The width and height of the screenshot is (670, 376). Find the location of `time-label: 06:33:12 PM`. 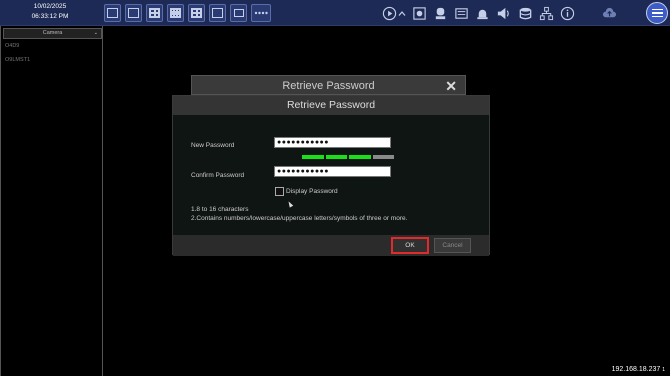

time-label: 06:33:12 PM is located at coordinates (50, 16).